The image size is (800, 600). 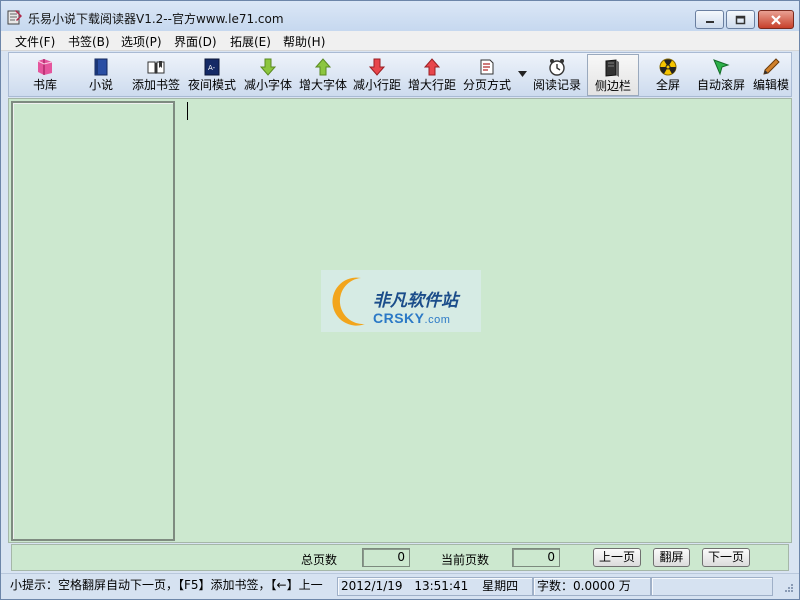 I want to click on status-tip: 小提示：空格翻屏自动下一页，【F5】添加书签，【←】上一, so click(x=166, y=585).